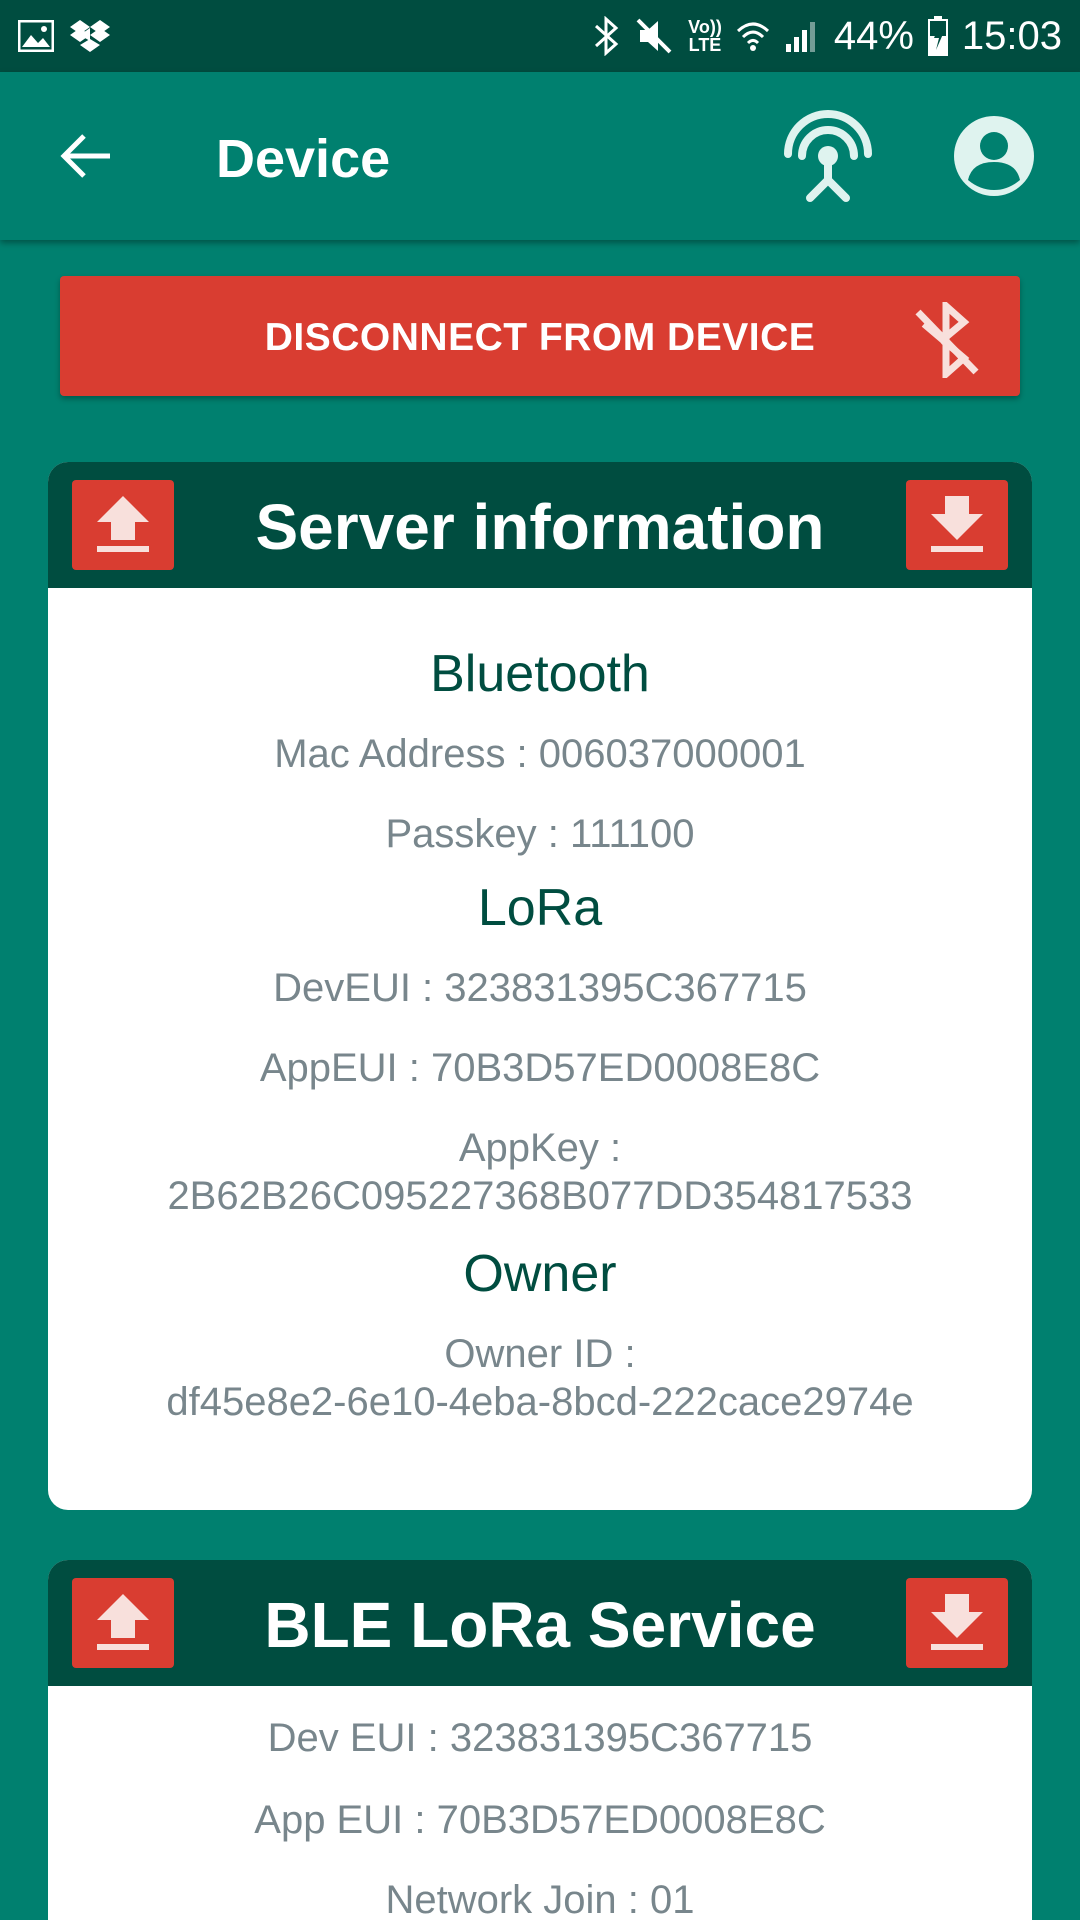 The image size is (1080, 1920). Describe the element at coordinates (540, 834) in the screenshot. I see `passkey: Passkey : 111100` at that location.